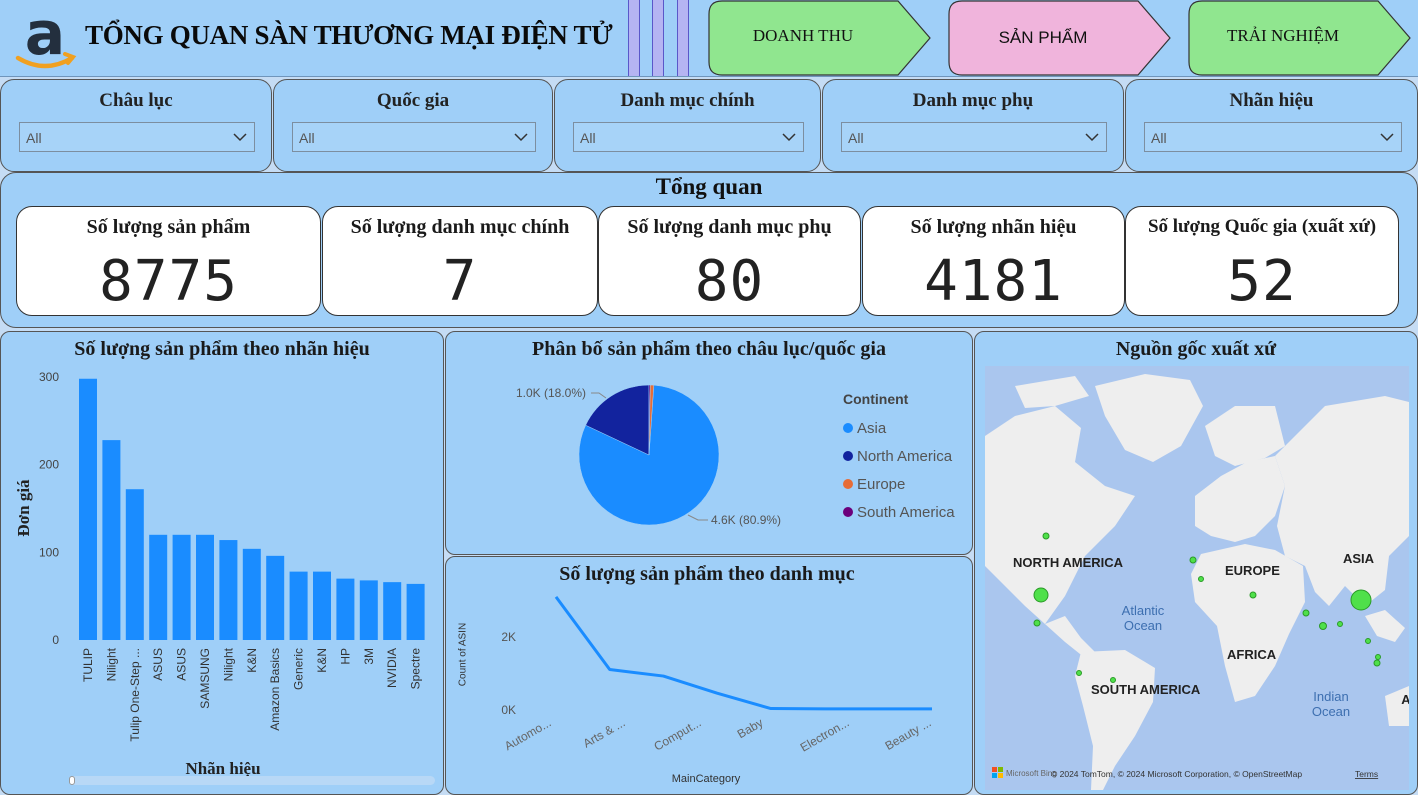  What do you see at coordinates (899, 512) in the screenshot?
I see `legend-item: South America` at bounding box center [899, 512].